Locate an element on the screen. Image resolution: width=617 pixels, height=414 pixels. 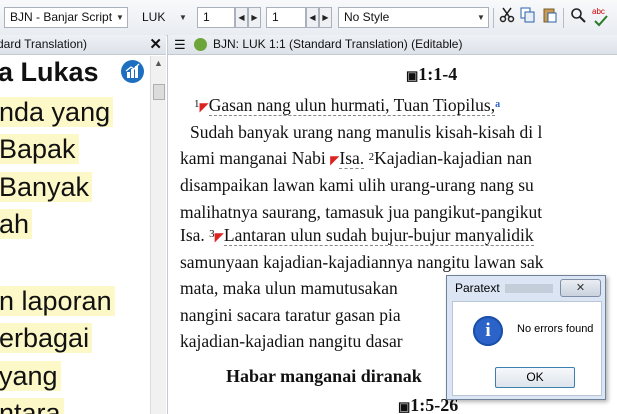
chapter-prev-button: ◀ is located at coordinates (241, 17).